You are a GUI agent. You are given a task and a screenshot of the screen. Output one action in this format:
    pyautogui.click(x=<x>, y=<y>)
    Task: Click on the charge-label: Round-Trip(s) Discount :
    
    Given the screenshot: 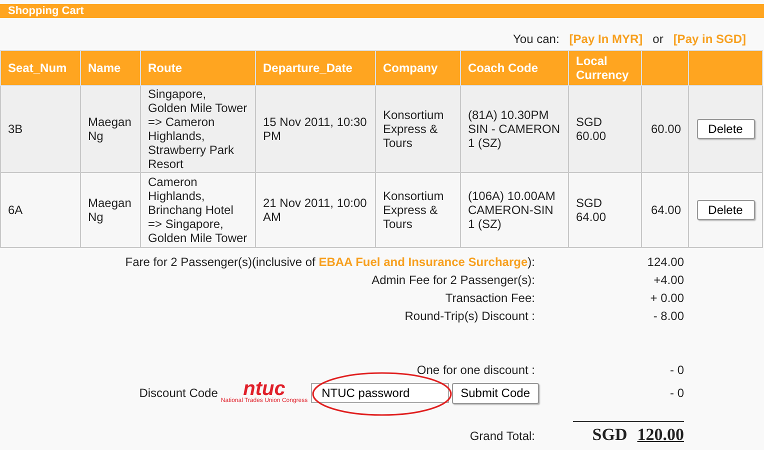 What is the action you would take?
    pyautogui.click(x=469, y=316)
    